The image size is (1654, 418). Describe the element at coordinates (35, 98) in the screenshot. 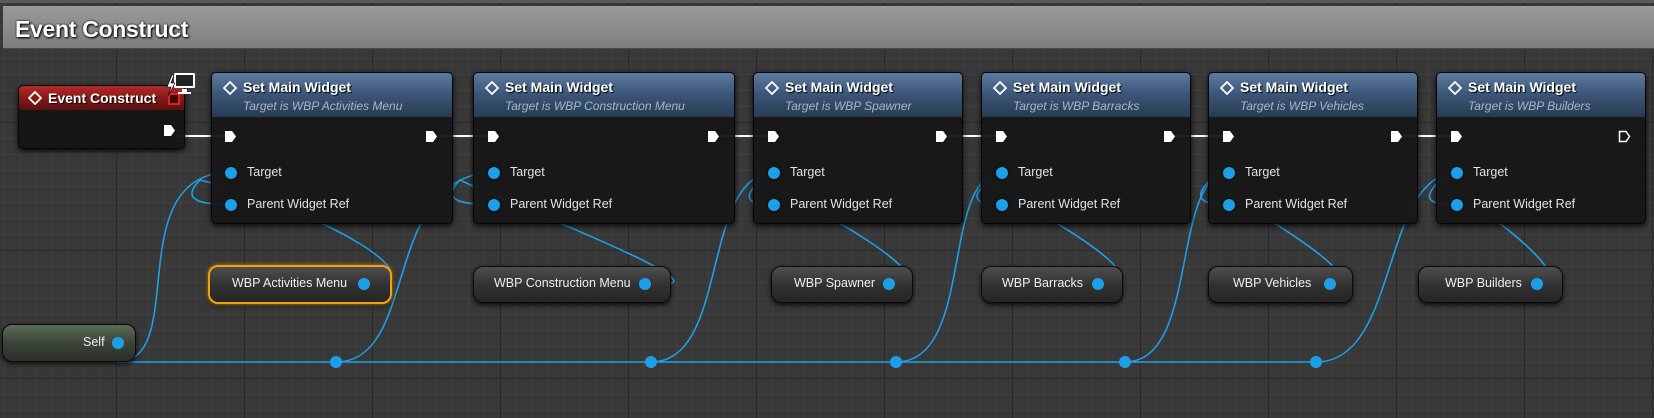

I see `event-icon` at that location.